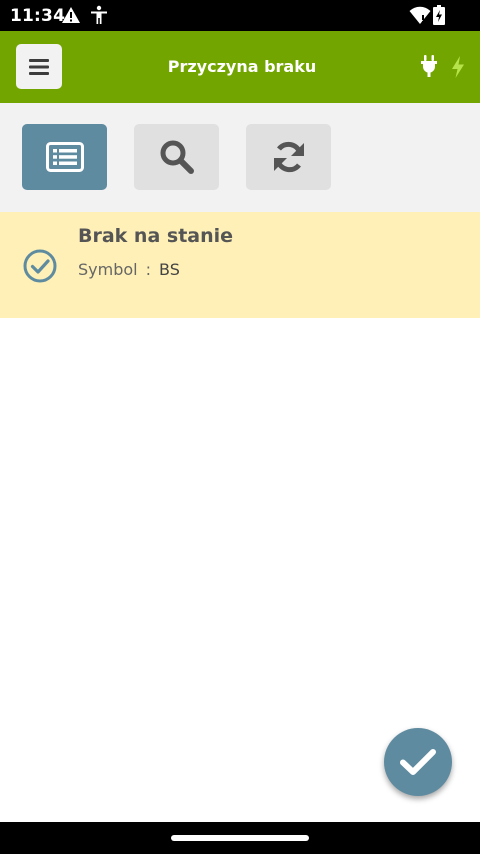 This screenshot has height=854, width=480. What do you see at coordinates (99, 14) in the screenshot?
I see `accessibility-icon` at bounding box center [99, 14].